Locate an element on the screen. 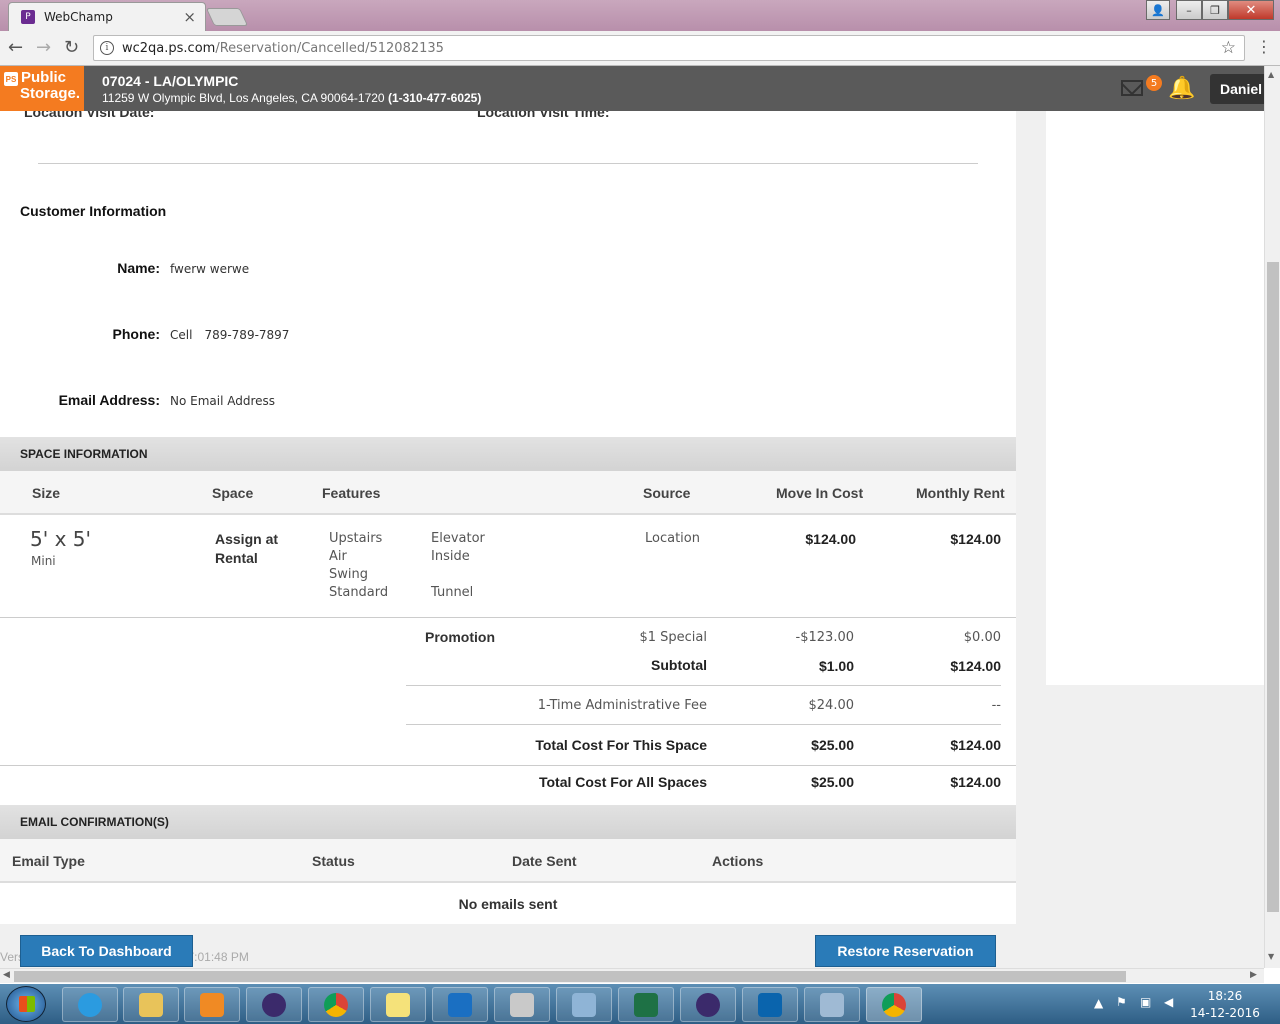  public-storage-logo: PS Public Storage. is located at coordinates (42, 88).